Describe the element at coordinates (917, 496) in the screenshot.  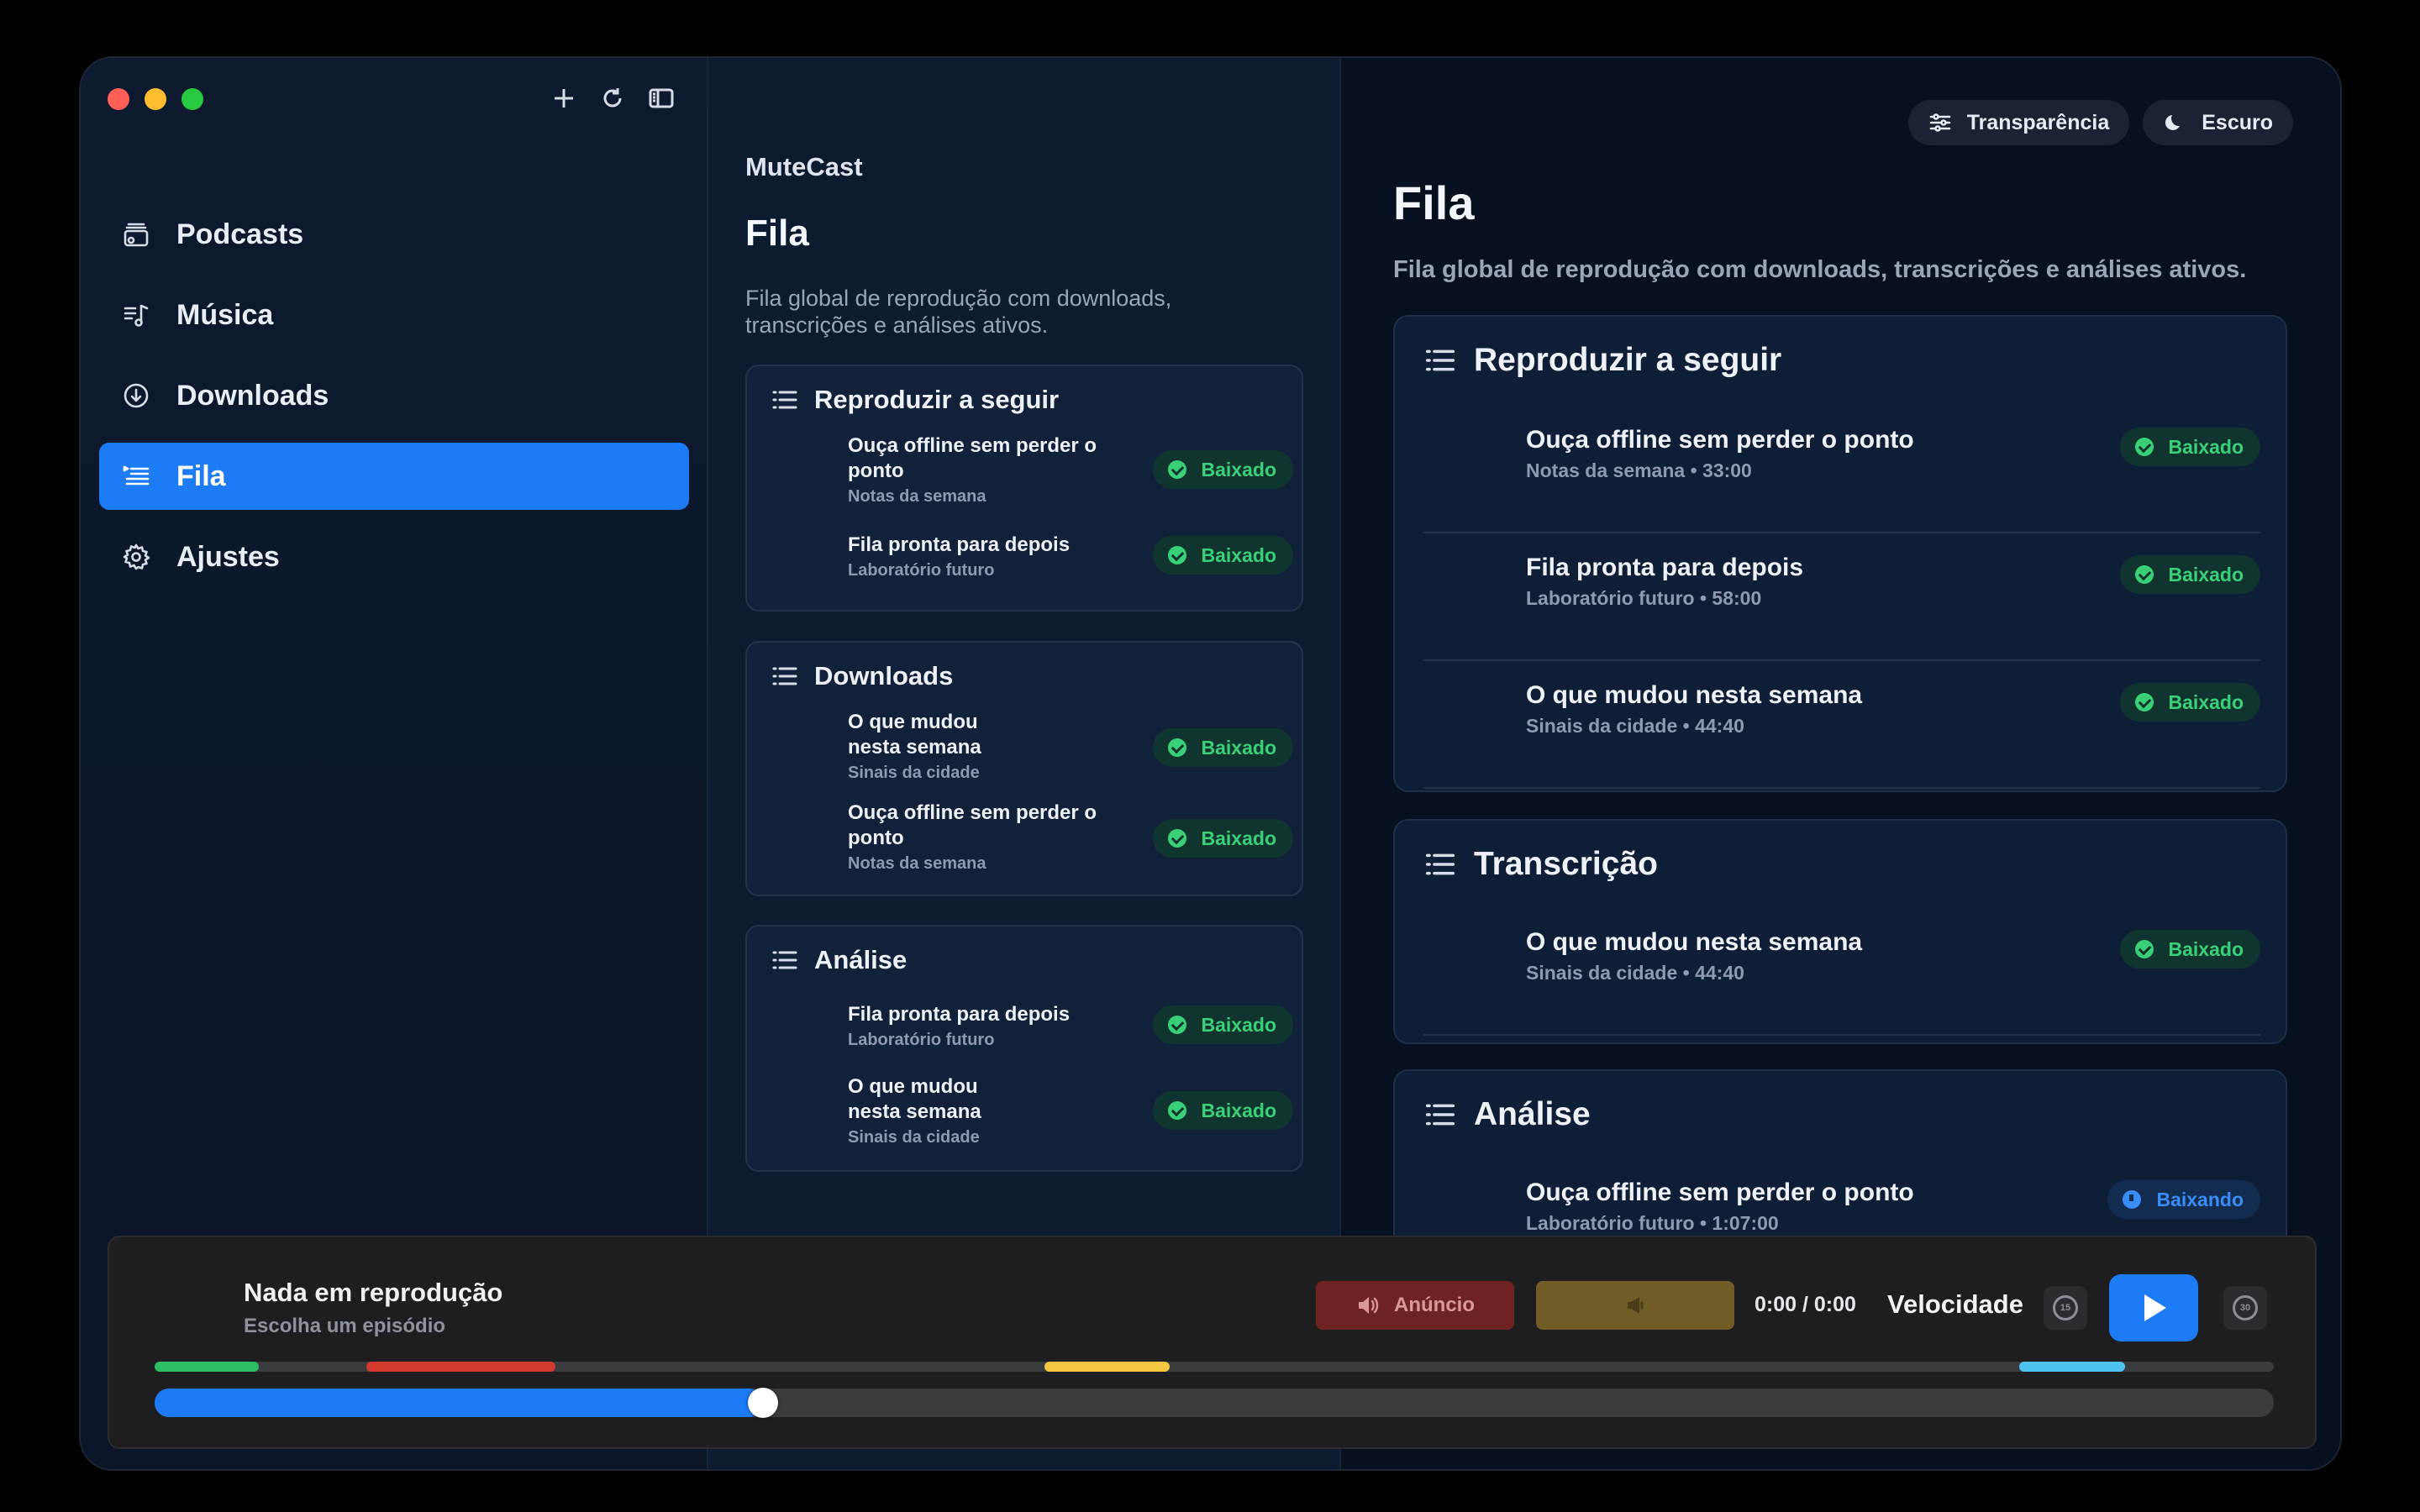
I see `episode-show: Notas da semana` at that location.